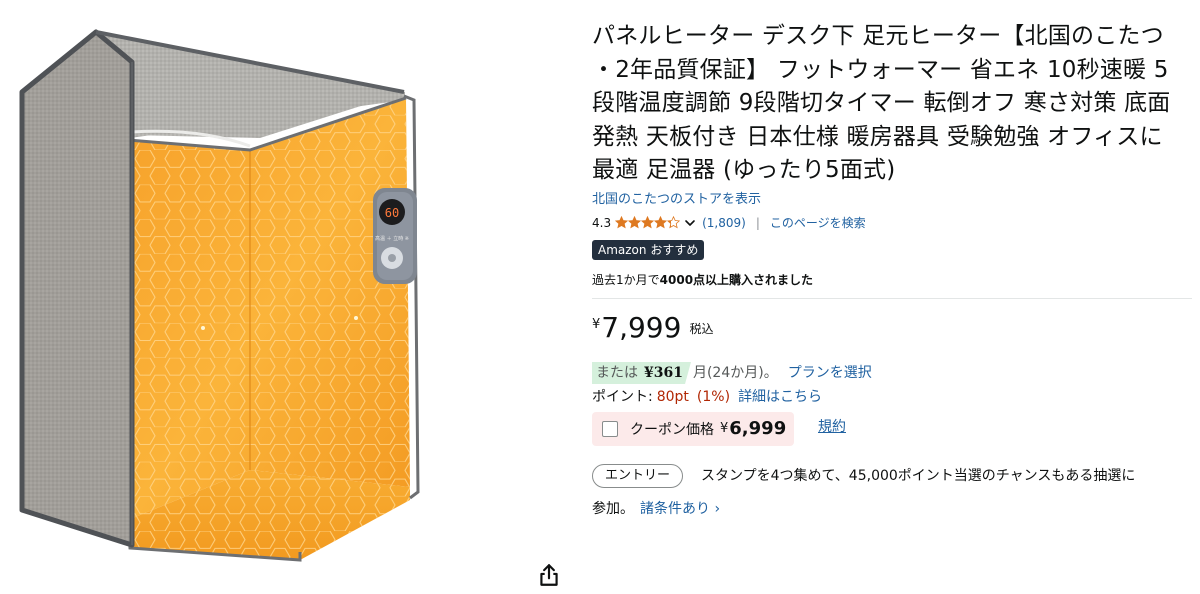  Describe the element at coordinates (892, 509) in the screenshot. I see `entry-text-line2: 参加。 諸条件あり ›` at that location.